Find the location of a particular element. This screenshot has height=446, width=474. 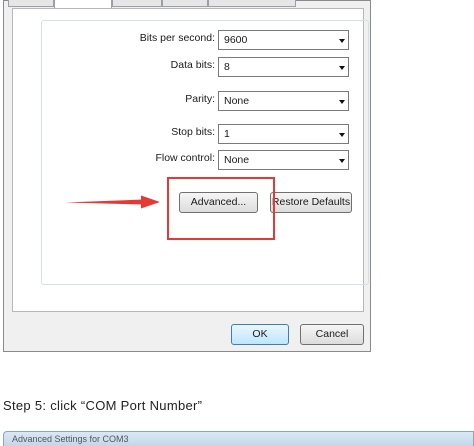

tab-driver is located at coordinates (137, 3).